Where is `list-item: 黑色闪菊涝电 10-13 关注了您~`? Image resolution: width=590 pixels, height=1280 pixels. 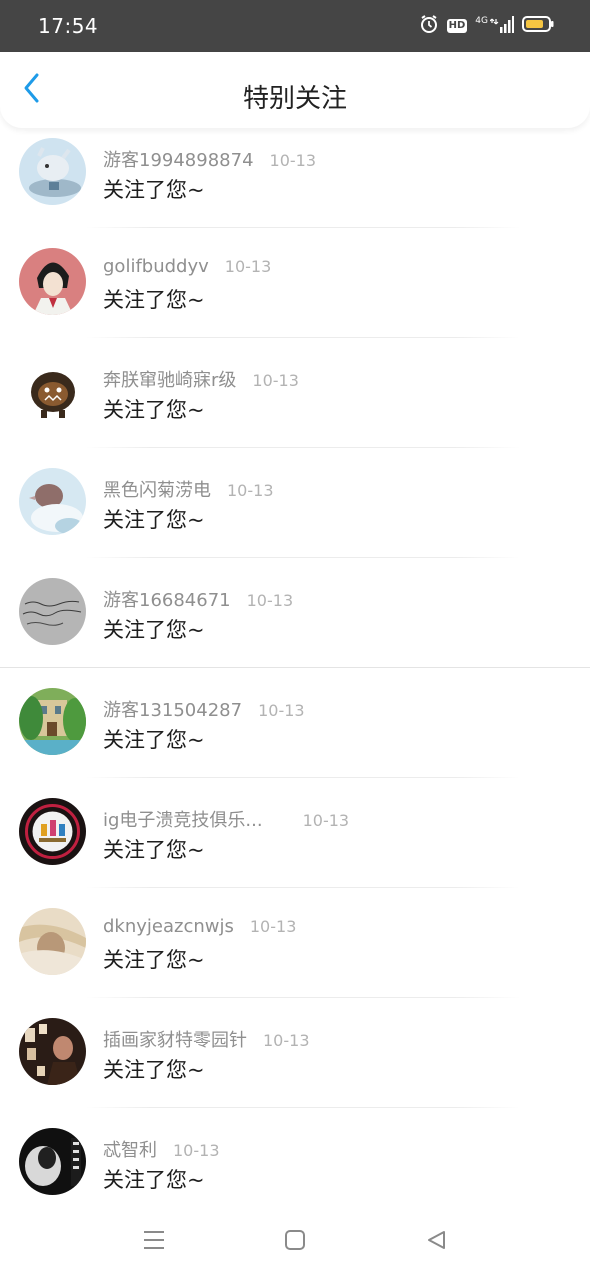 list-item: 黑色闪菊涝电 10-13 关注了您~ is located at coordinates (295, 503).